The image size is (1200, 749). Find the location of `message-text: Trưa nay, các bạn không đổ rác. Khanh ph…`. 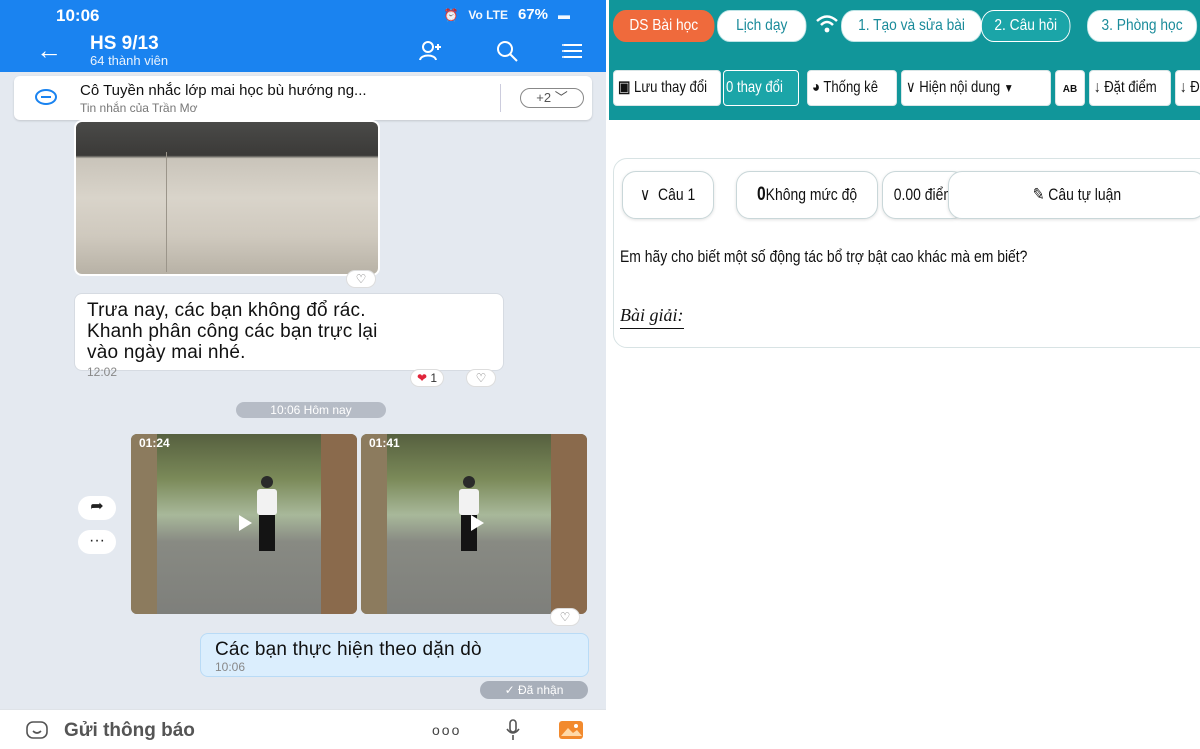

message-text: Trưa nay, các bạn không đổ rác. Khanh ph… is located at coordinates (289, 331).